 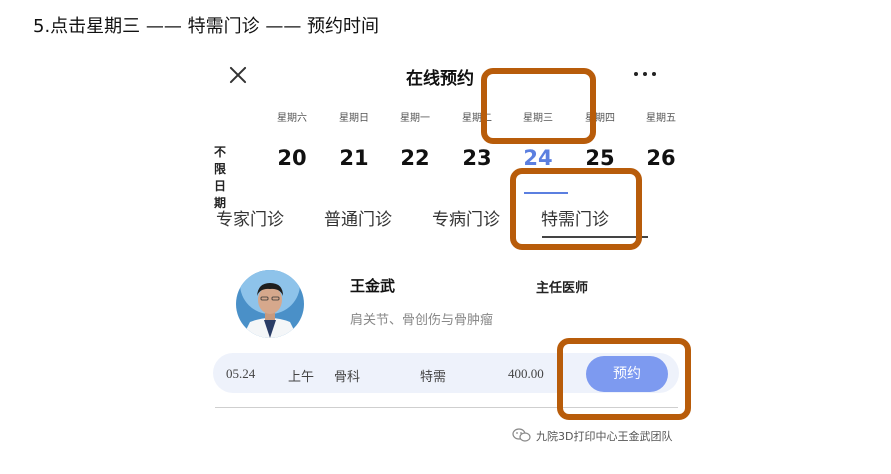 I want to click on unlimited-date-label-line1: 不 限, so click(x=223, y=160).